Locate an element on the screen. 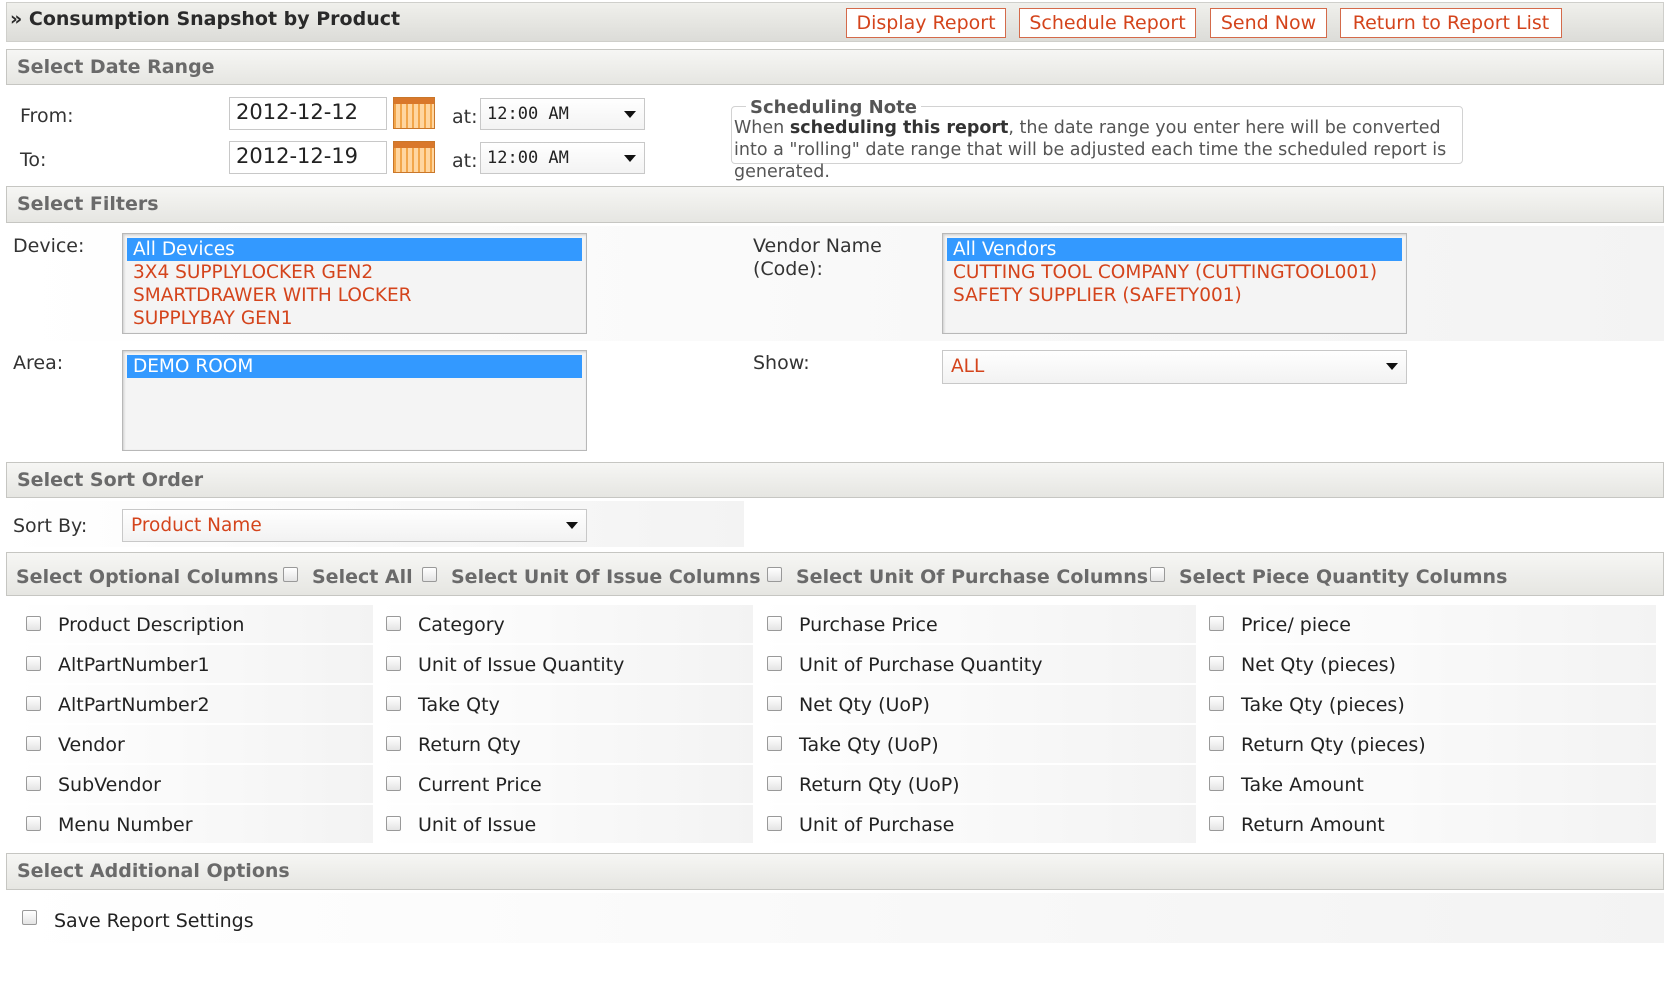 This screenshot has height=993, width=1669. column-option-label: Return Amount is located at coordinates (1313, 825).